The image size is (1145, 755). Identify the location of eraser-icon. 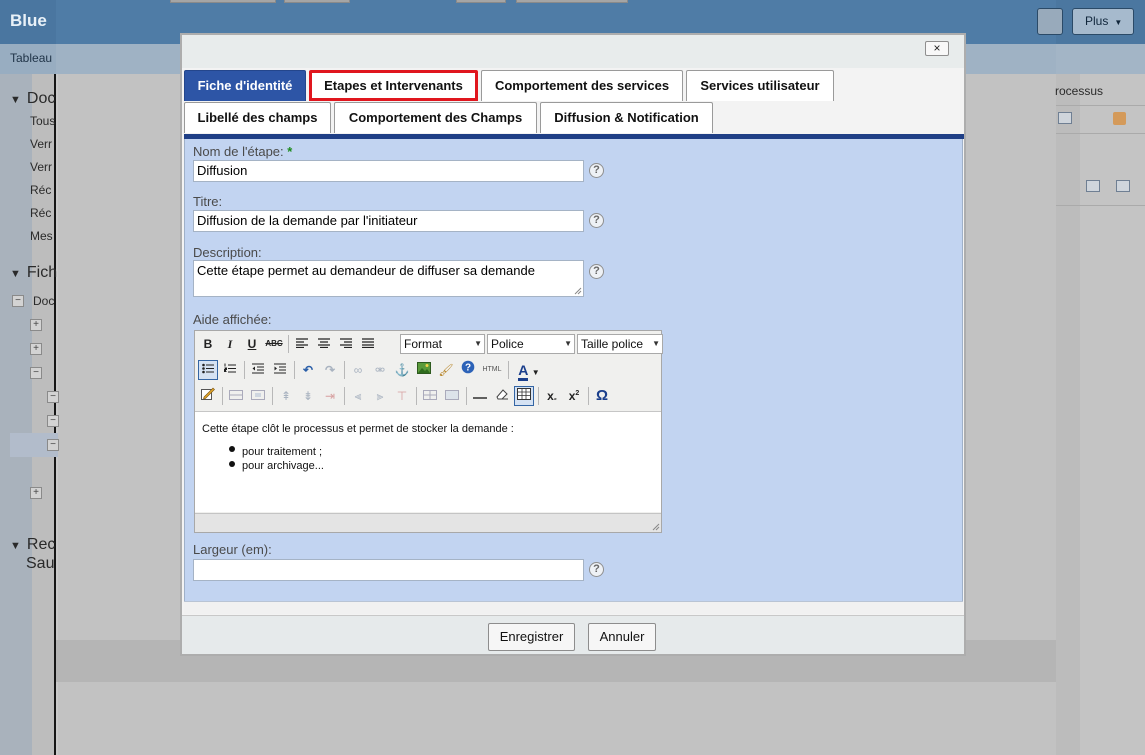
(502, 396).